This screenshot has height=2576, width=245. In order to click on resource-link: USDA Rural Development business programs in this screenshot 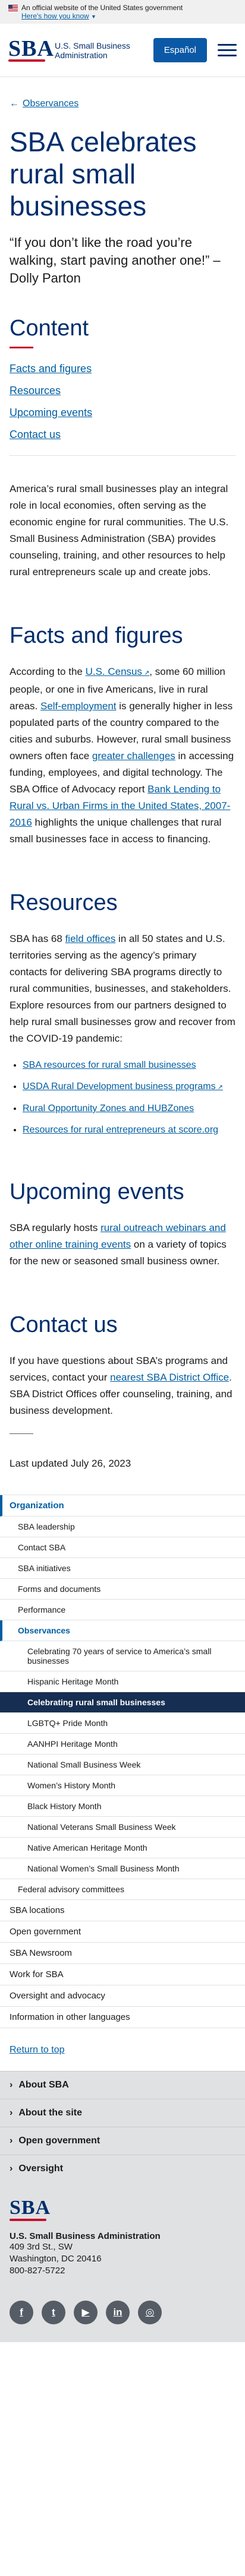, I will do `click(123, 1086)`.